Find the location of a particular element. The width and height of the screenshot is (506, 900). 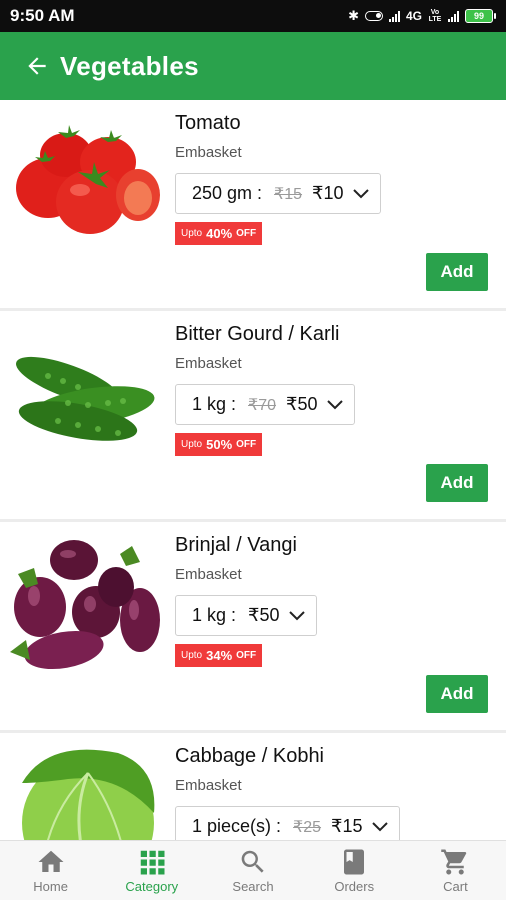

bitter-gourd-image is located at coordinates (84, 393).